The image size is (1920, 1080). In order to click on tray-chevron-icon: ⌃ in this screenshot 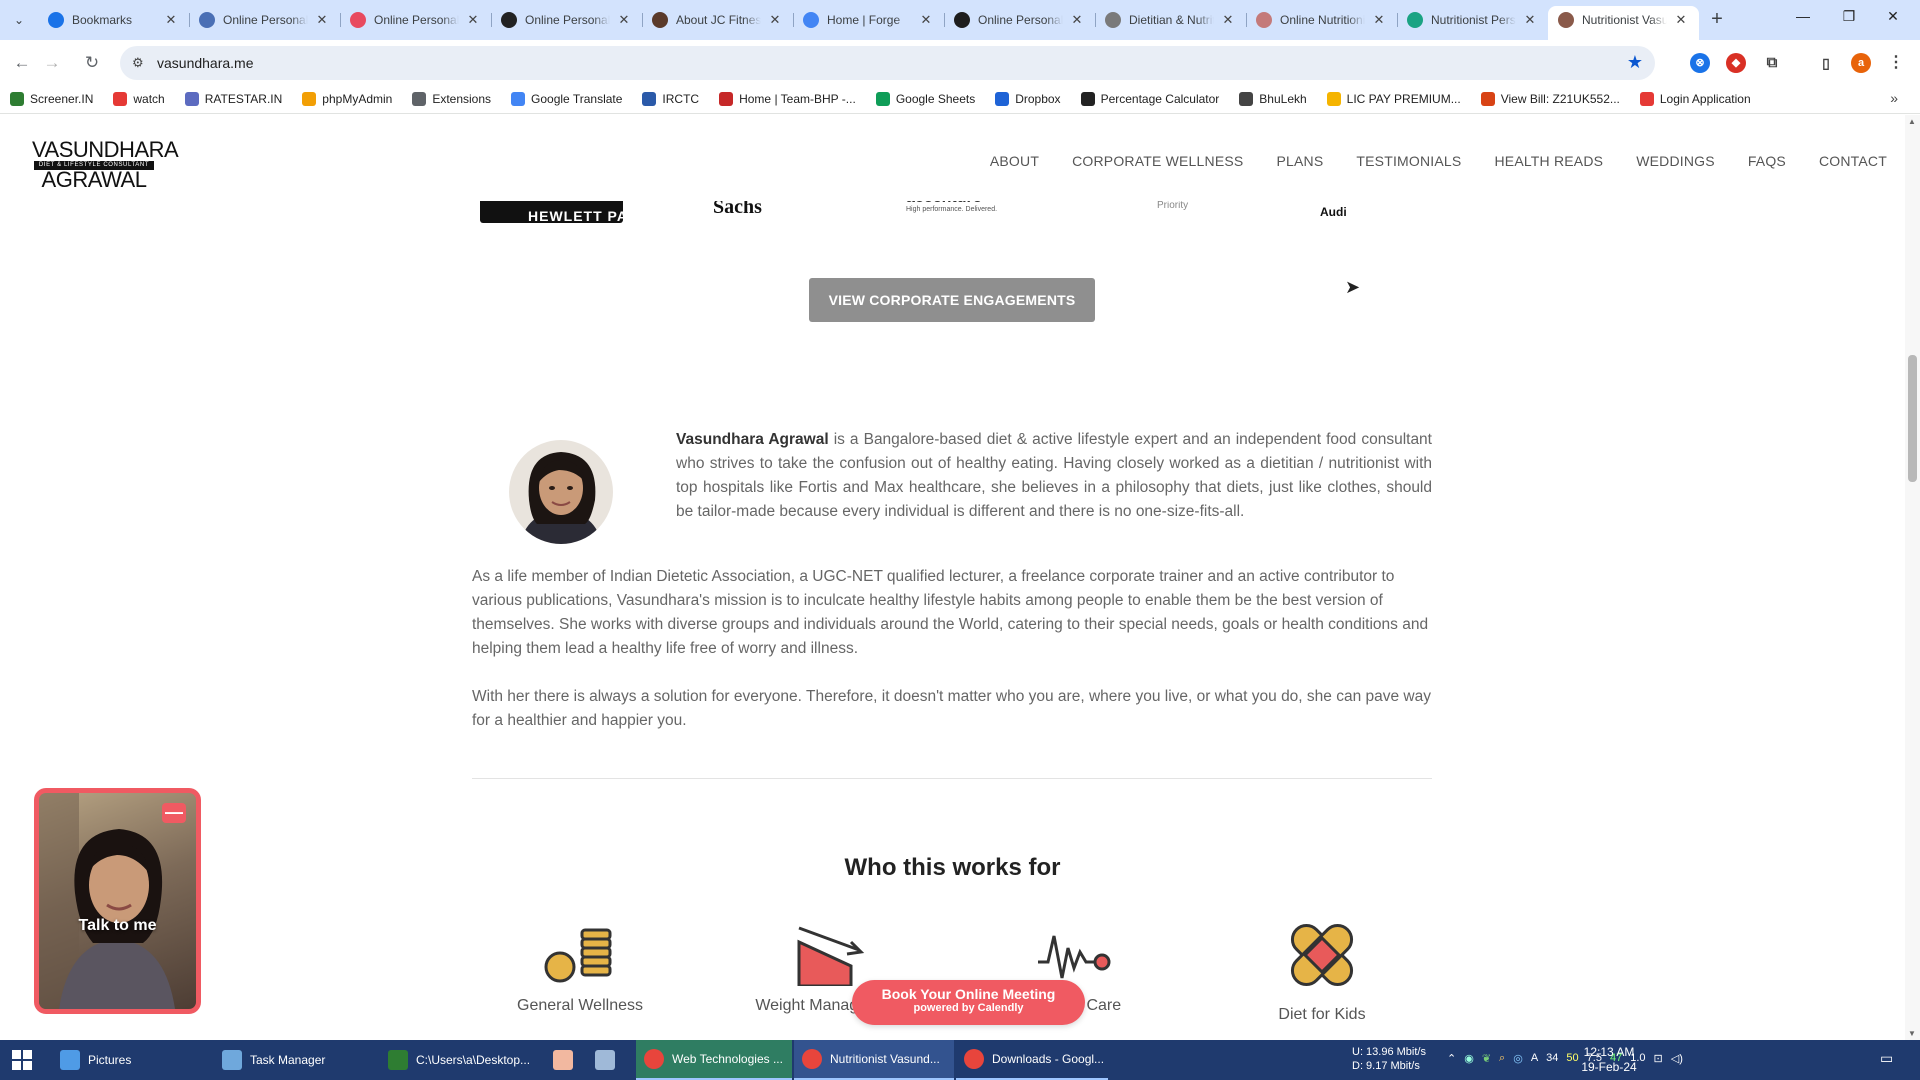, I will do `click(1451, 1058)`.